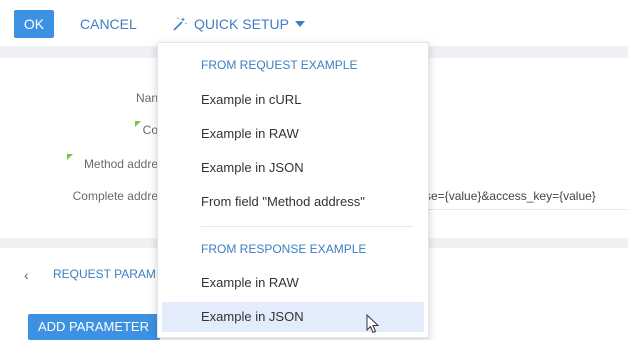 This screenshot has height=340, width=628. What do you see at coordinates (293, 100) in the screenshot?
I see `menu-item-request-curl: Example in cURL` at bounding box center [293, 100].